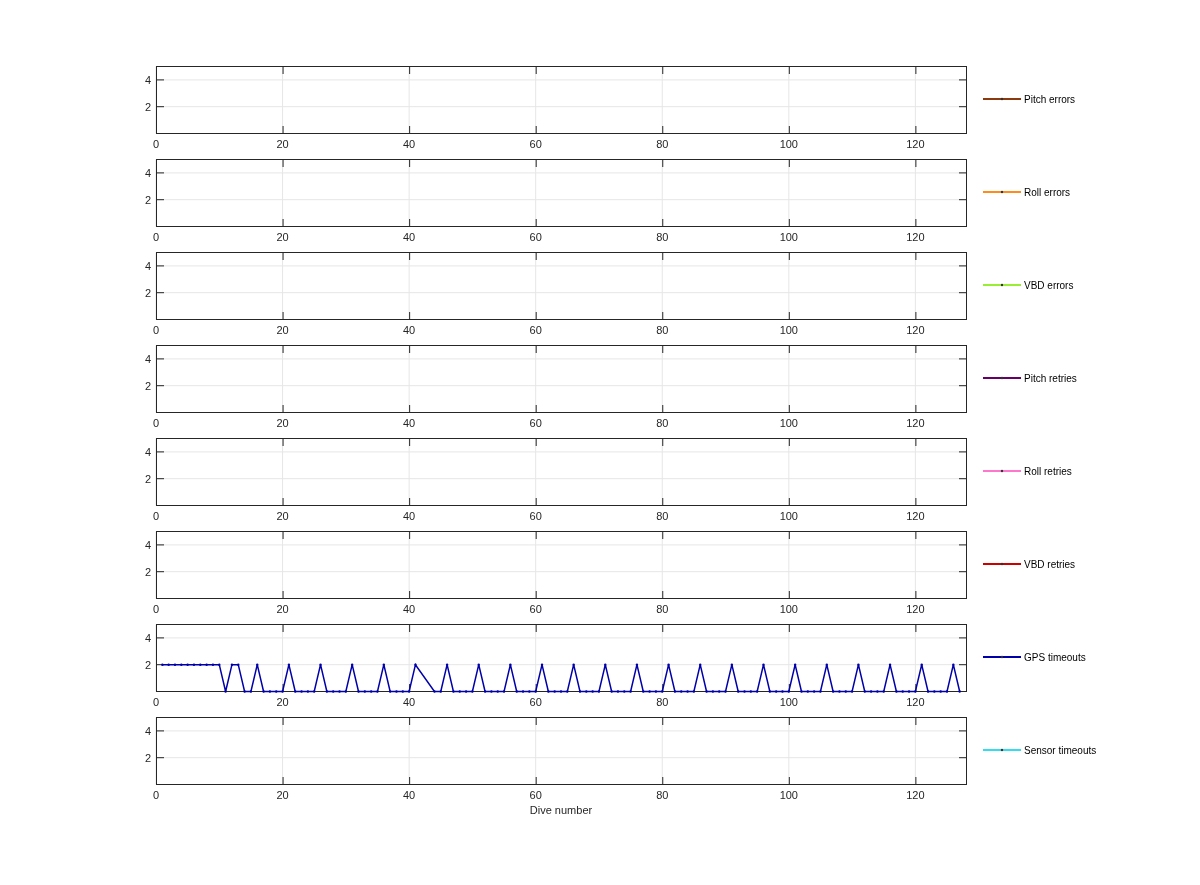 This screenshot has height=885, width=1200. I want to click on axis-label: Dive number, so click(561, 810).